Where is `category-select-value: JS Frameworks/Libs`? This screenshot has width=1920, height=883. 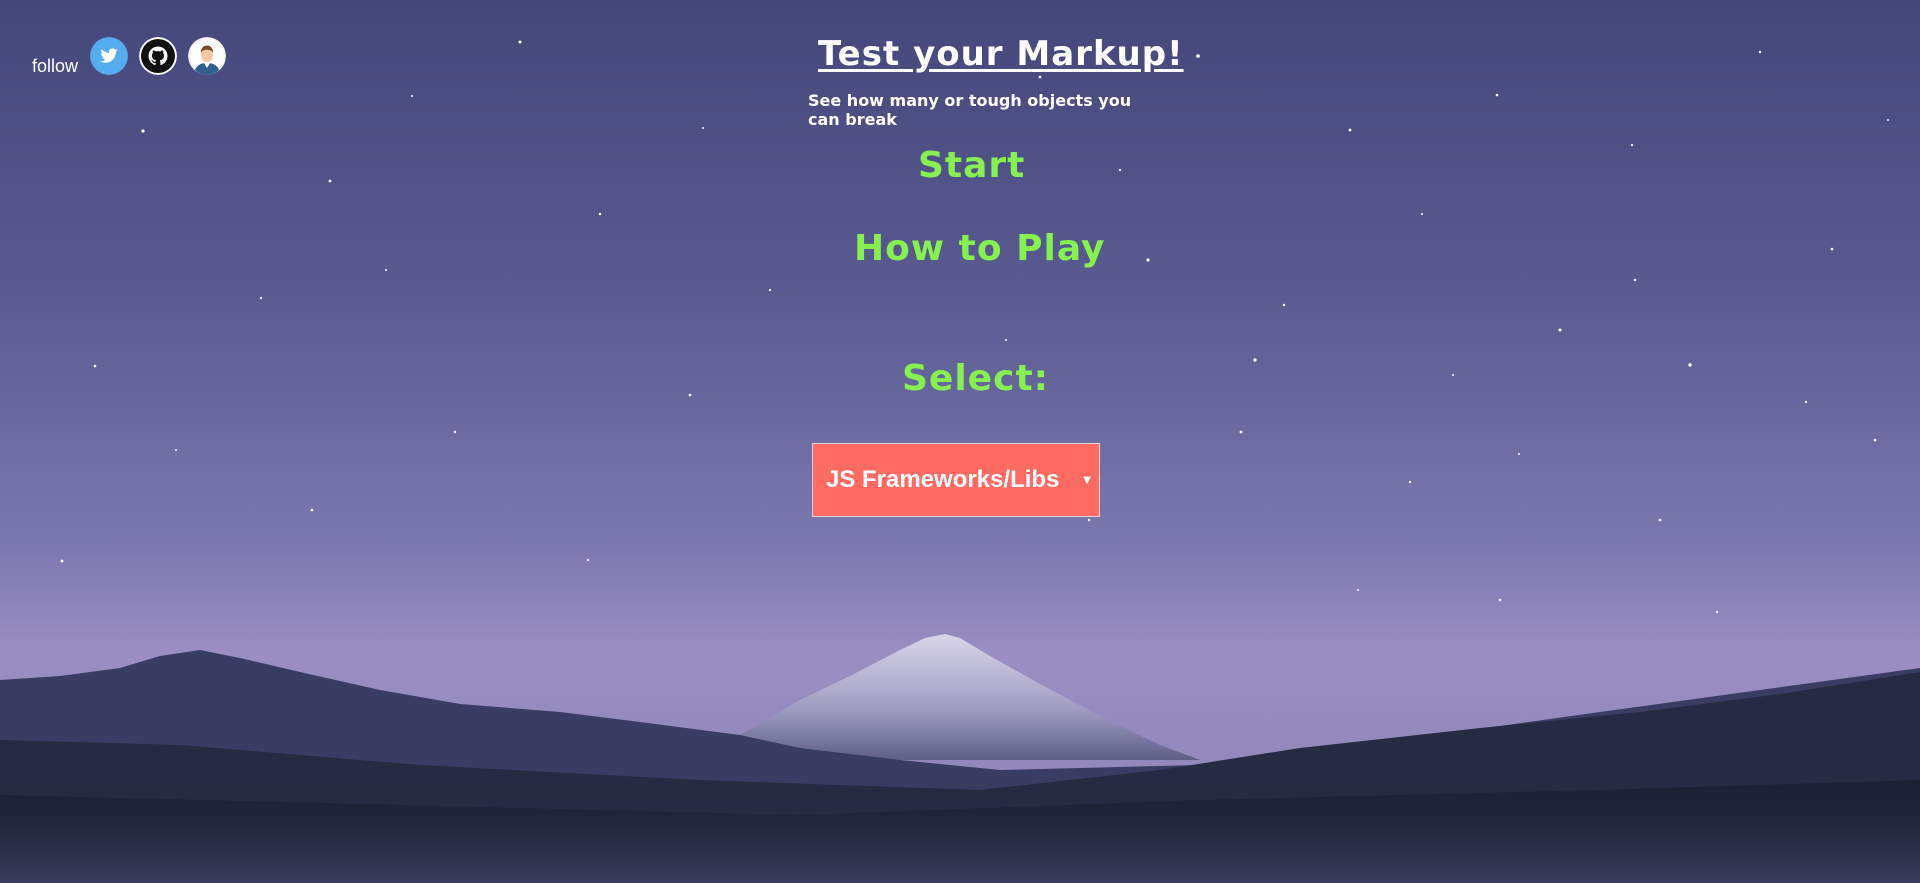
category-select-value: JS Frameworks/Libs is located at coordinates (943, 479).